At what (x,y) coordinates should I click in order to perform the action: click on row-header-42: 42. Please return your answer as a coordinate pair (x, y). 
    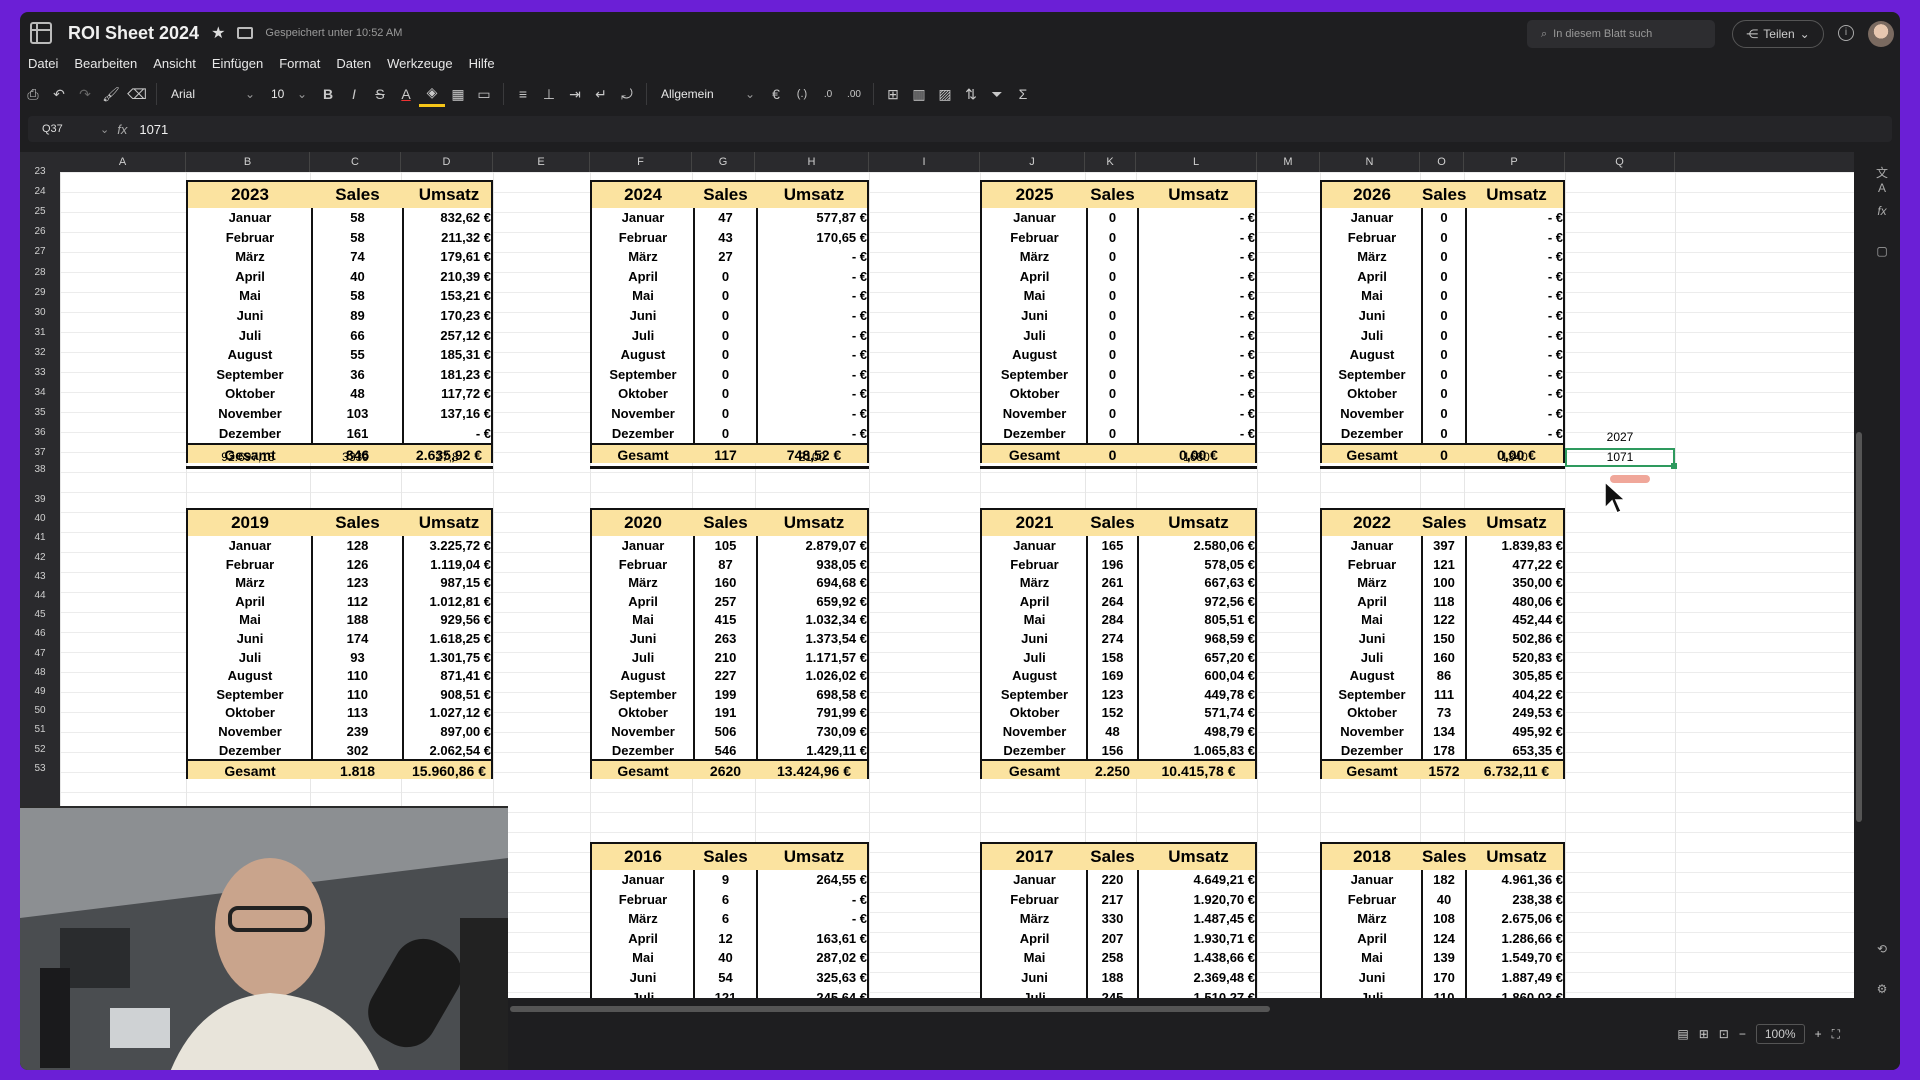
    Looking at the image, I should click on (40, 558).